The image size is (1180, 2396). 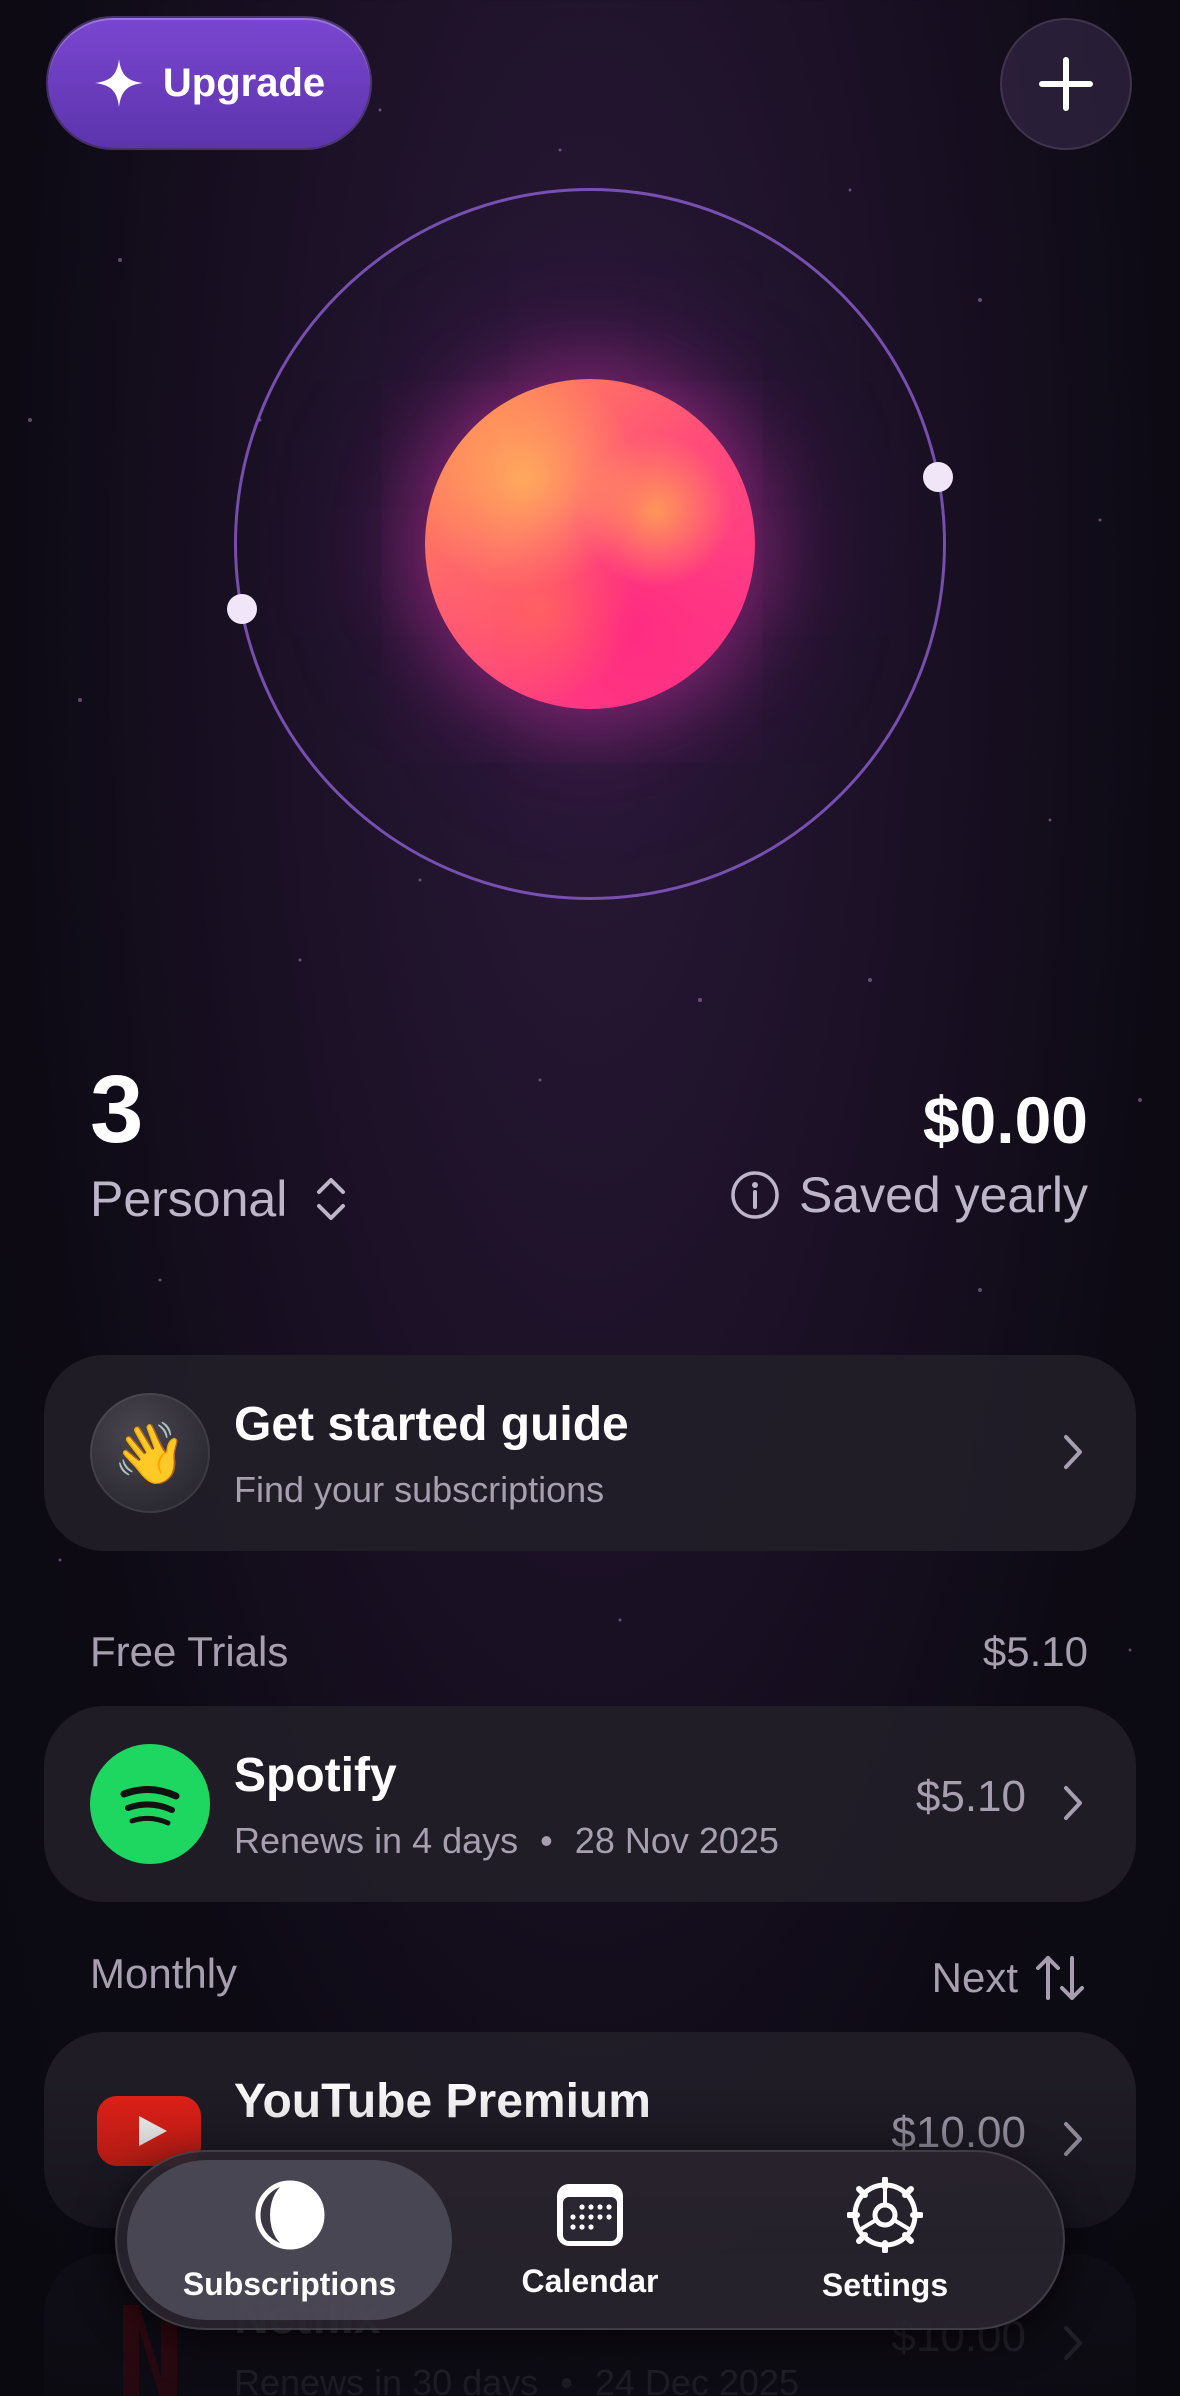 I want to click on profile-selector: Personal, so click(x=219, y=1199).